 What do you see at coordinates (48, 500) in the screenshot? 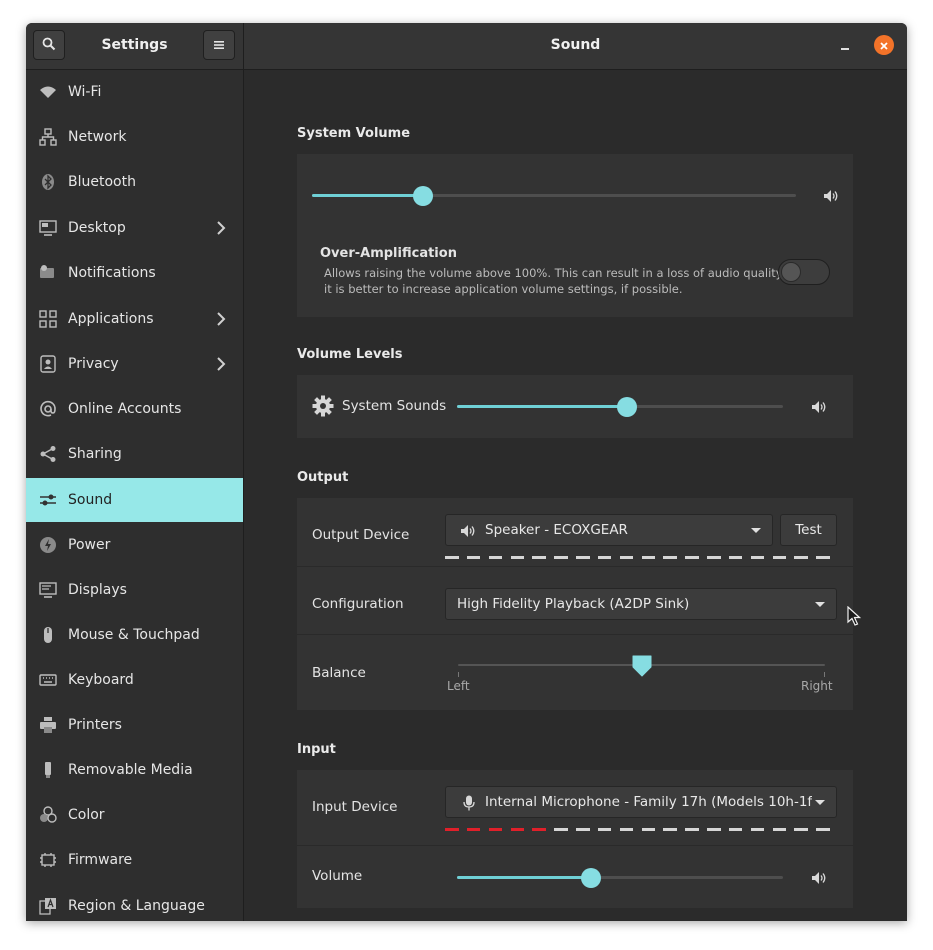
I see `sound-equalizer-icon` at bounding box center [48, 500].